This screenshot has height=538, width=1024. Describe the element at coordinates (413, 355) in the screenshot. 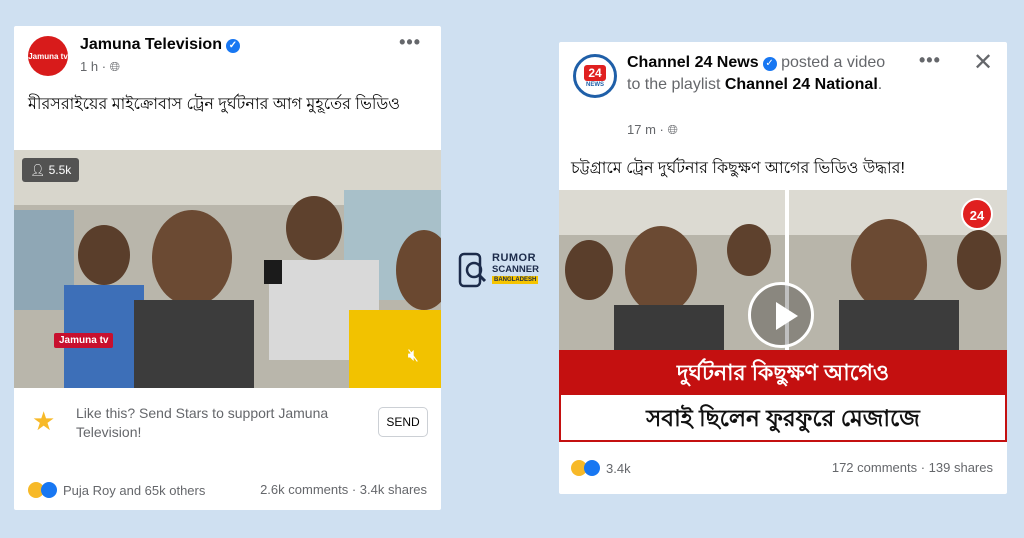

I see `mute-icon: 🔇︎` at that location.